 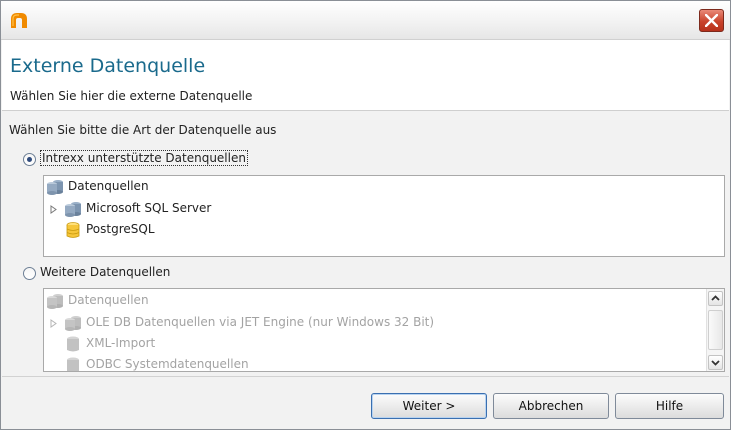 I want to click on dialog-subtitle: Wählen Sie hier die externe Datenquelle, so click(x=131, y=96).